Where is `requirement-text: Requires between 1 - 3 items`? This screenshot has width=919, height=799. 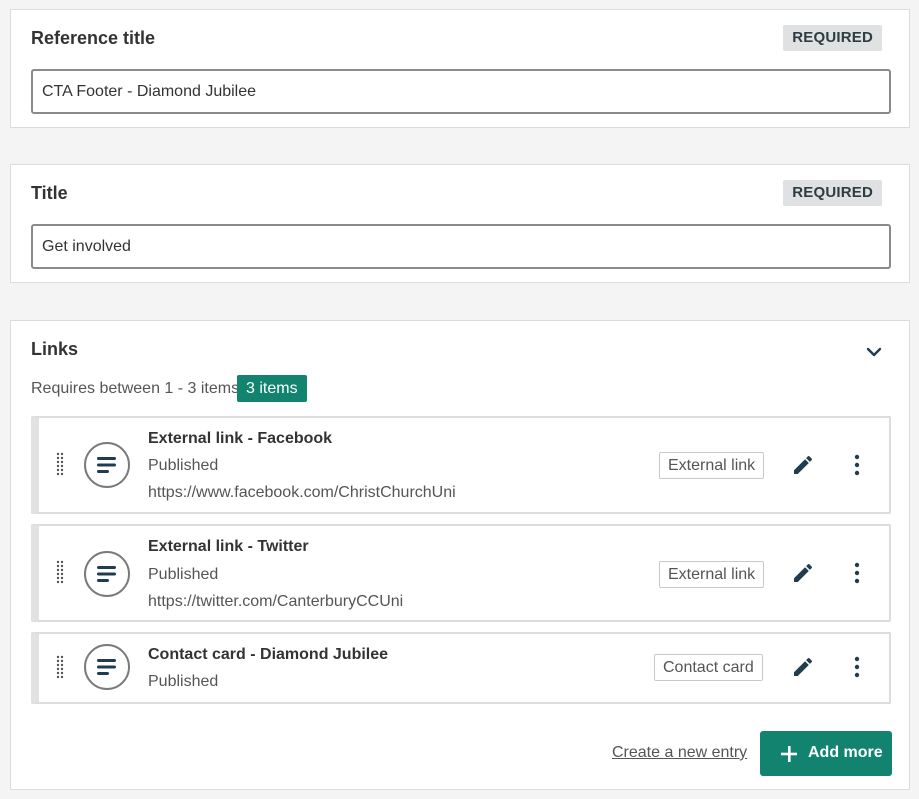 requirement-text: Requires between 1 - 3 items is located at coordinates (135, 388).